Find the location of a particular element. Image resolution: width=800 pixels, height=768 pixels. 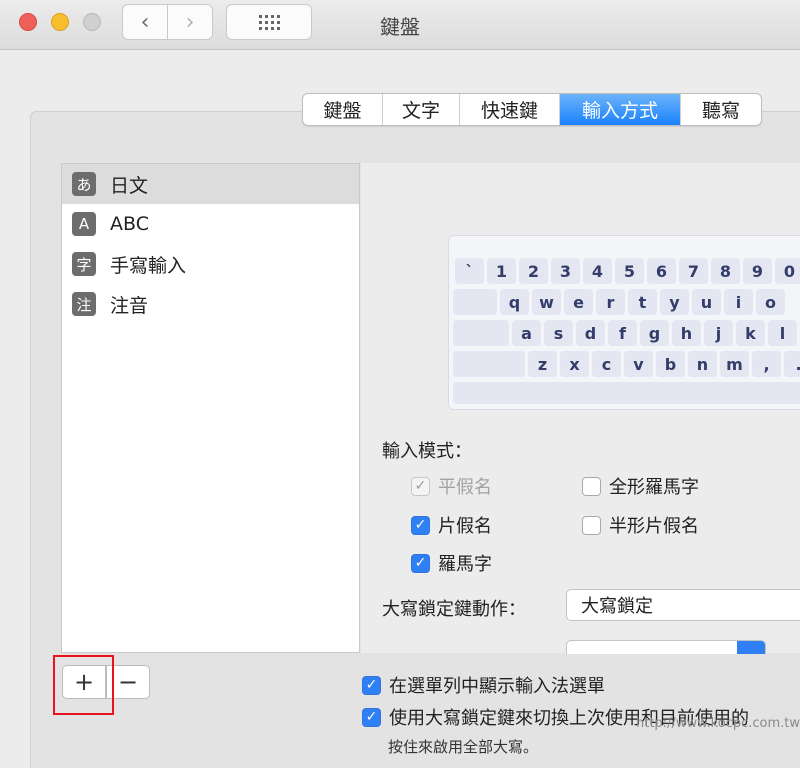

key: v is located at coordinates (638, 364).